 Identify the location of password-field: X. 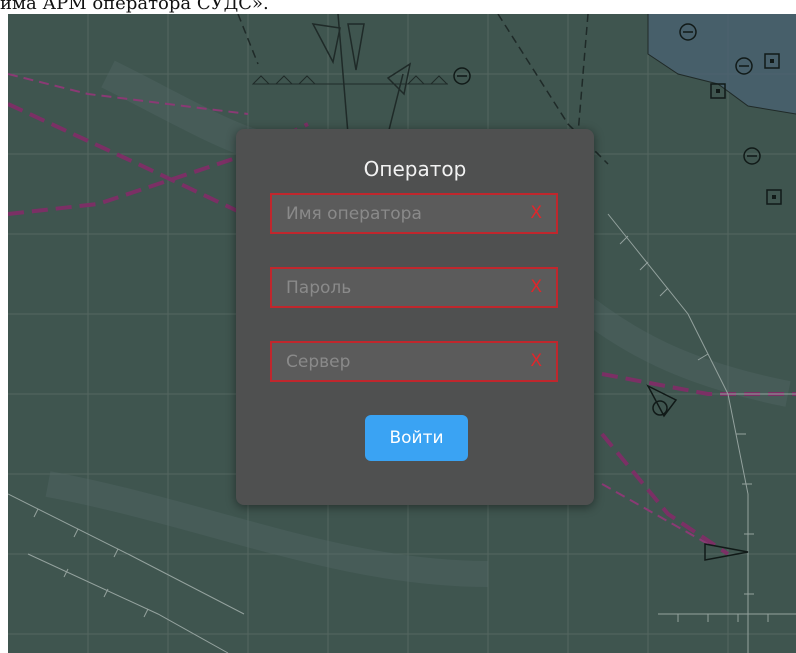
(414, 287).